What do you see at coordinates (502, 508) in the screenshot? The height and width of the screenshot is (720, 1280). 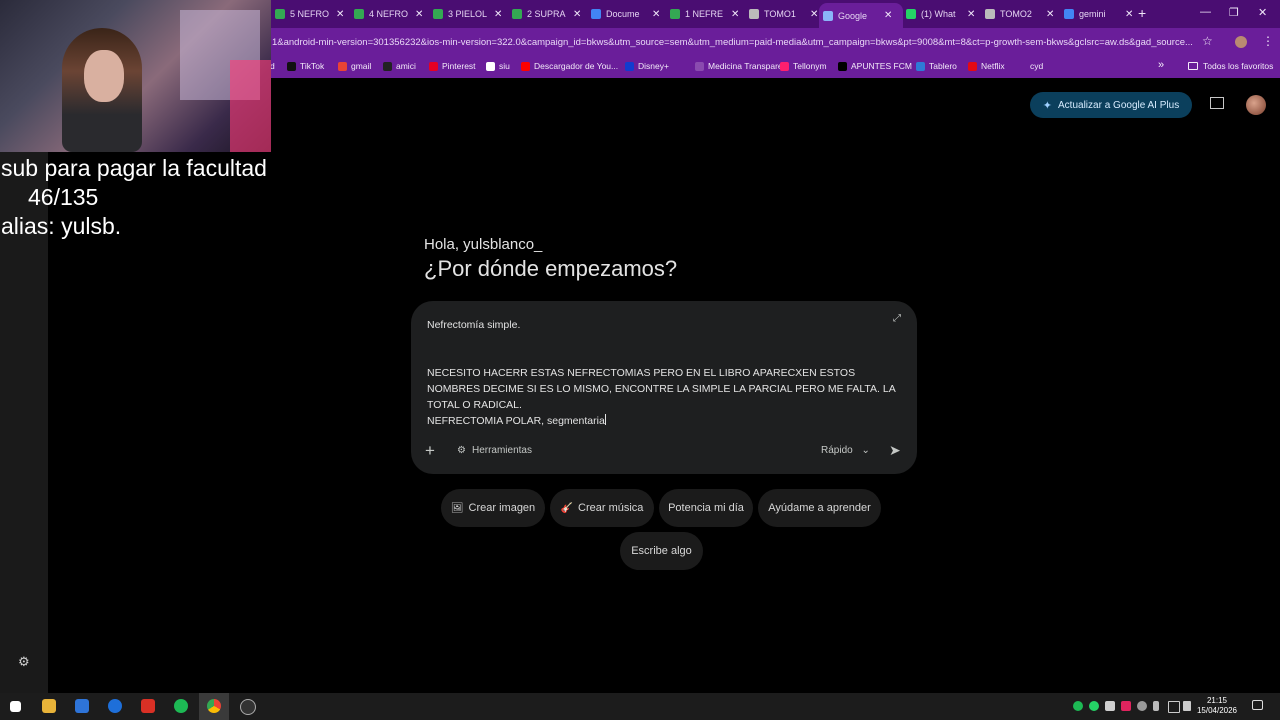 I see `chip-label: Crear imagen` at bounding box center [502, 508].